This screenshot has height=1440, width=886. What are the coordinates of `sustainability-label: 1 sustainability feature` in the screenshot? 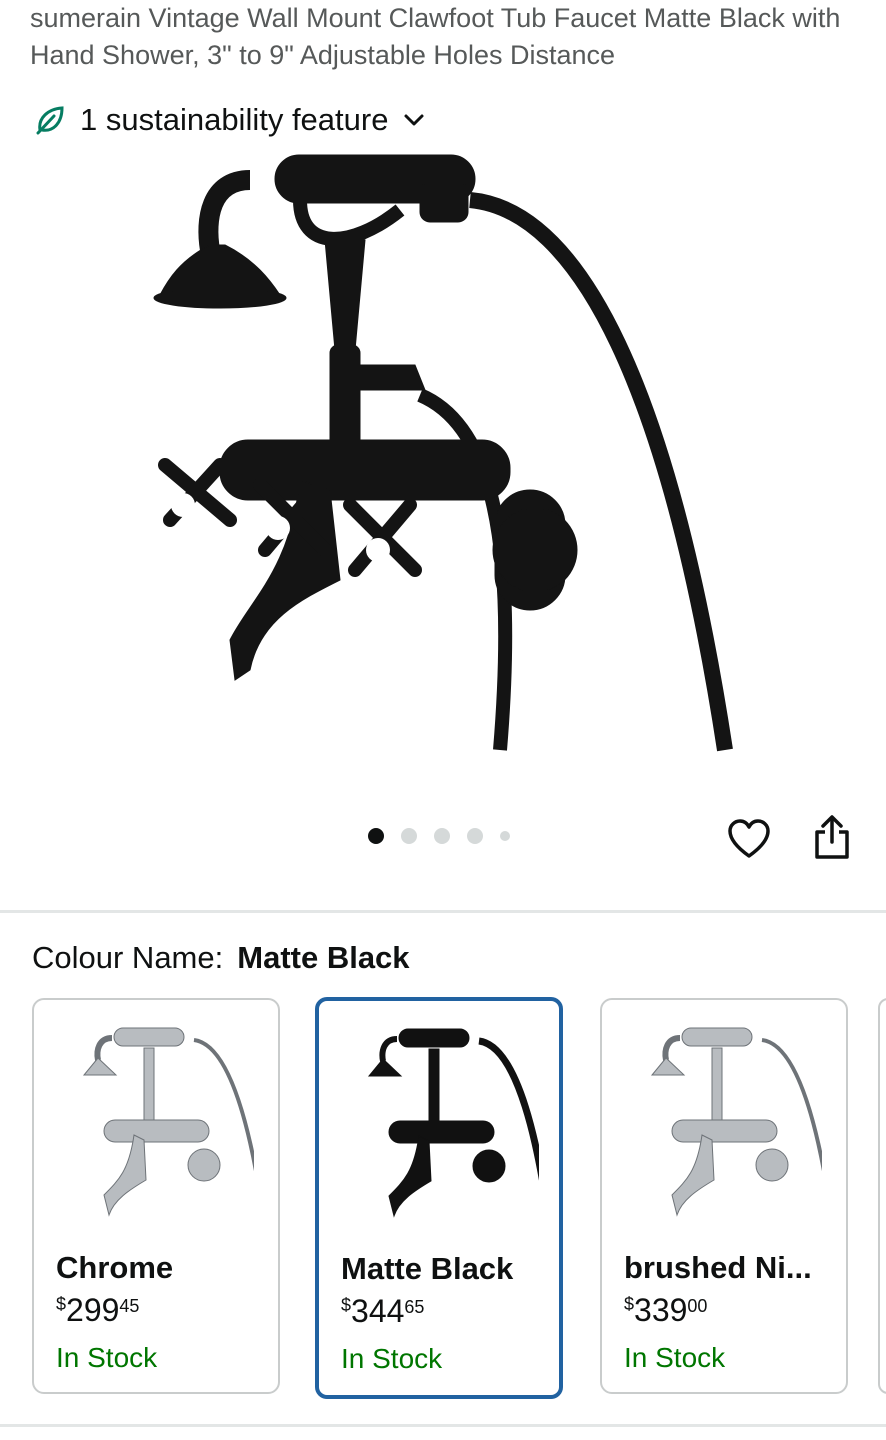 It's located at (234, 119).